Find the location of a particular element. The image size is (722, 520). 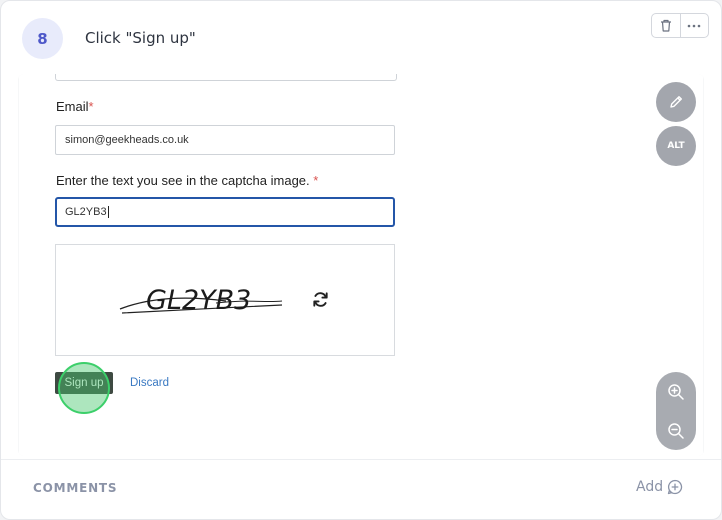

step-toolbar is located at coordinates (680, 25).